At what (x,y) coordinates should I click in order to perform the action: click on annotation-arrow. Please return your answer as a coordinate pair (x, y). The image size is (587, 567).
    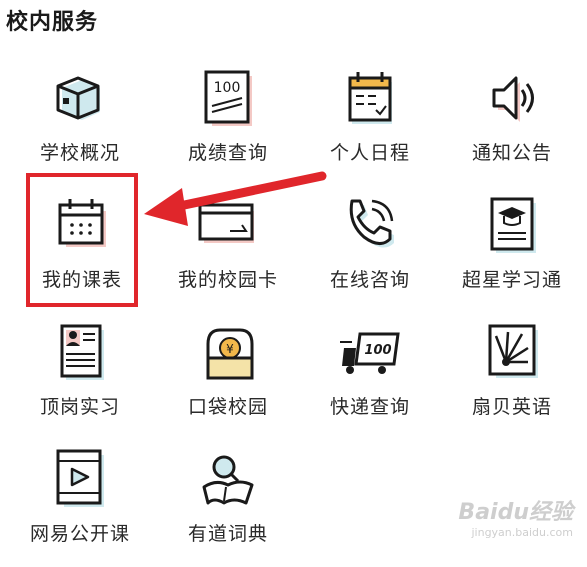
    Looking at the image, I should click on (235, 198).